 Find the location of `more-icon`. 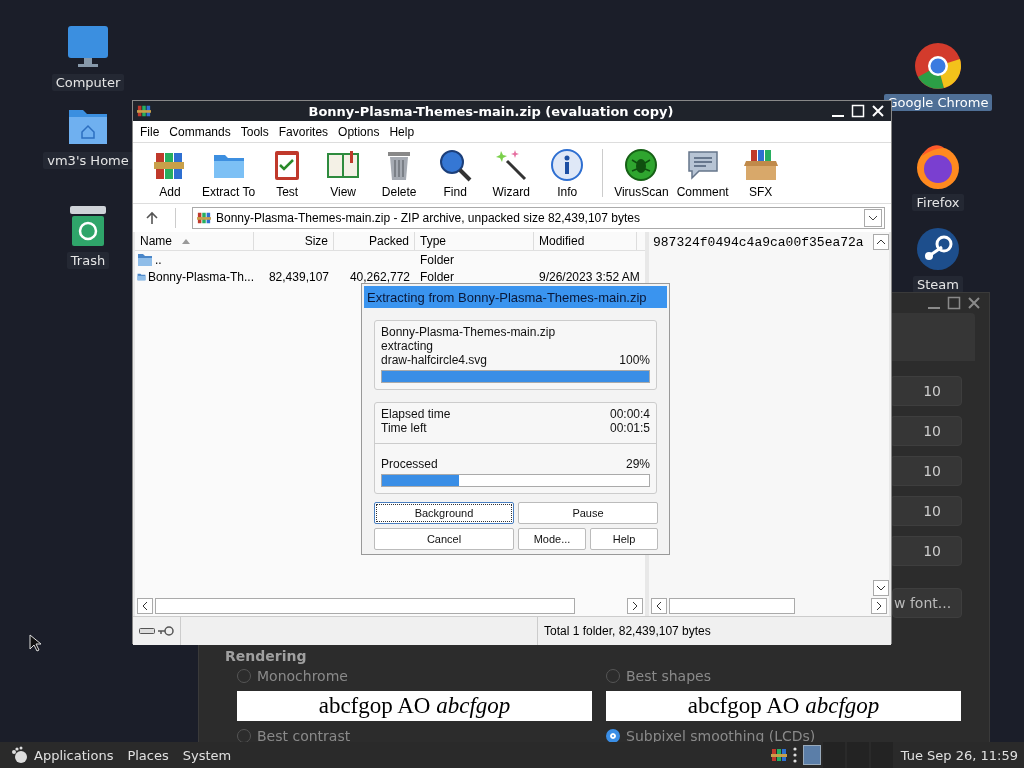

more-icon is located at coordinates (794, 755).